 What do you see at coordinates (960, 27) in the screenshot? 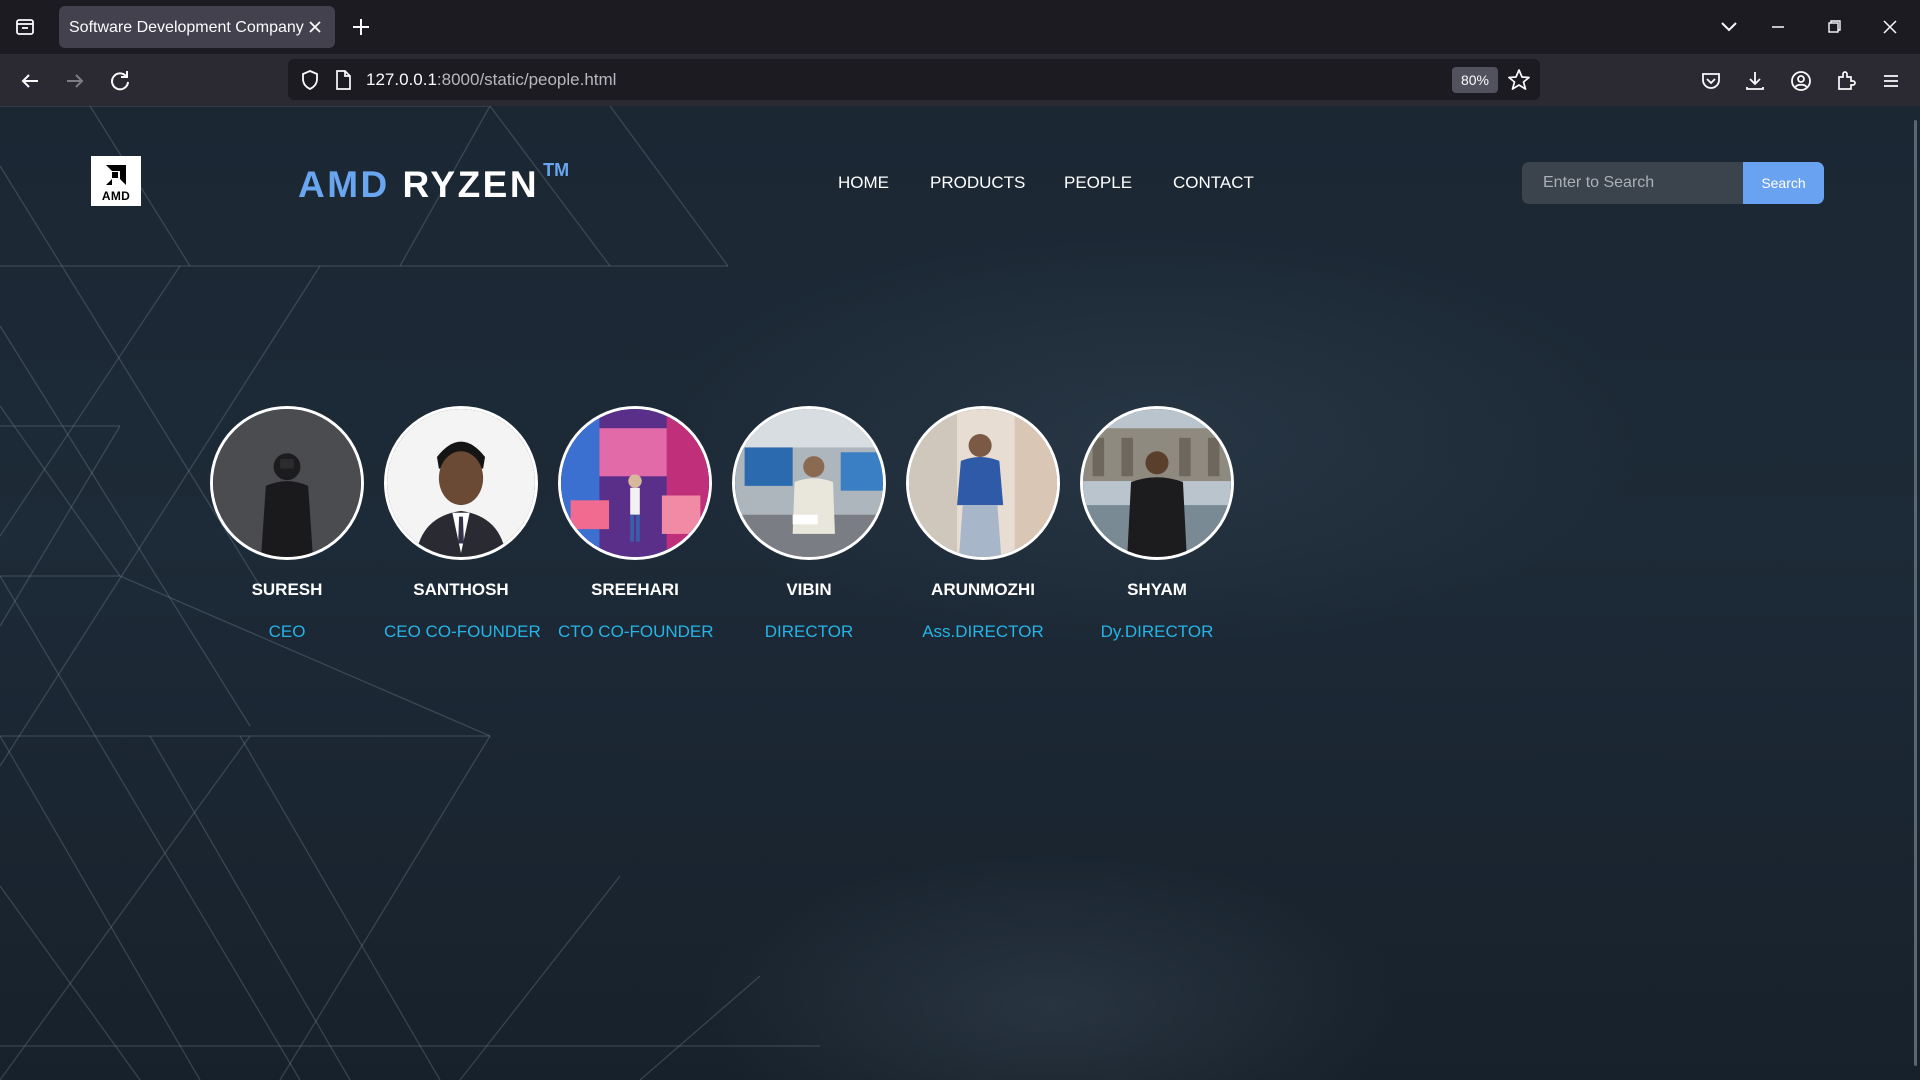
I see `browser-tab-strip: Software Development Company` at bounding box center [960, 27].